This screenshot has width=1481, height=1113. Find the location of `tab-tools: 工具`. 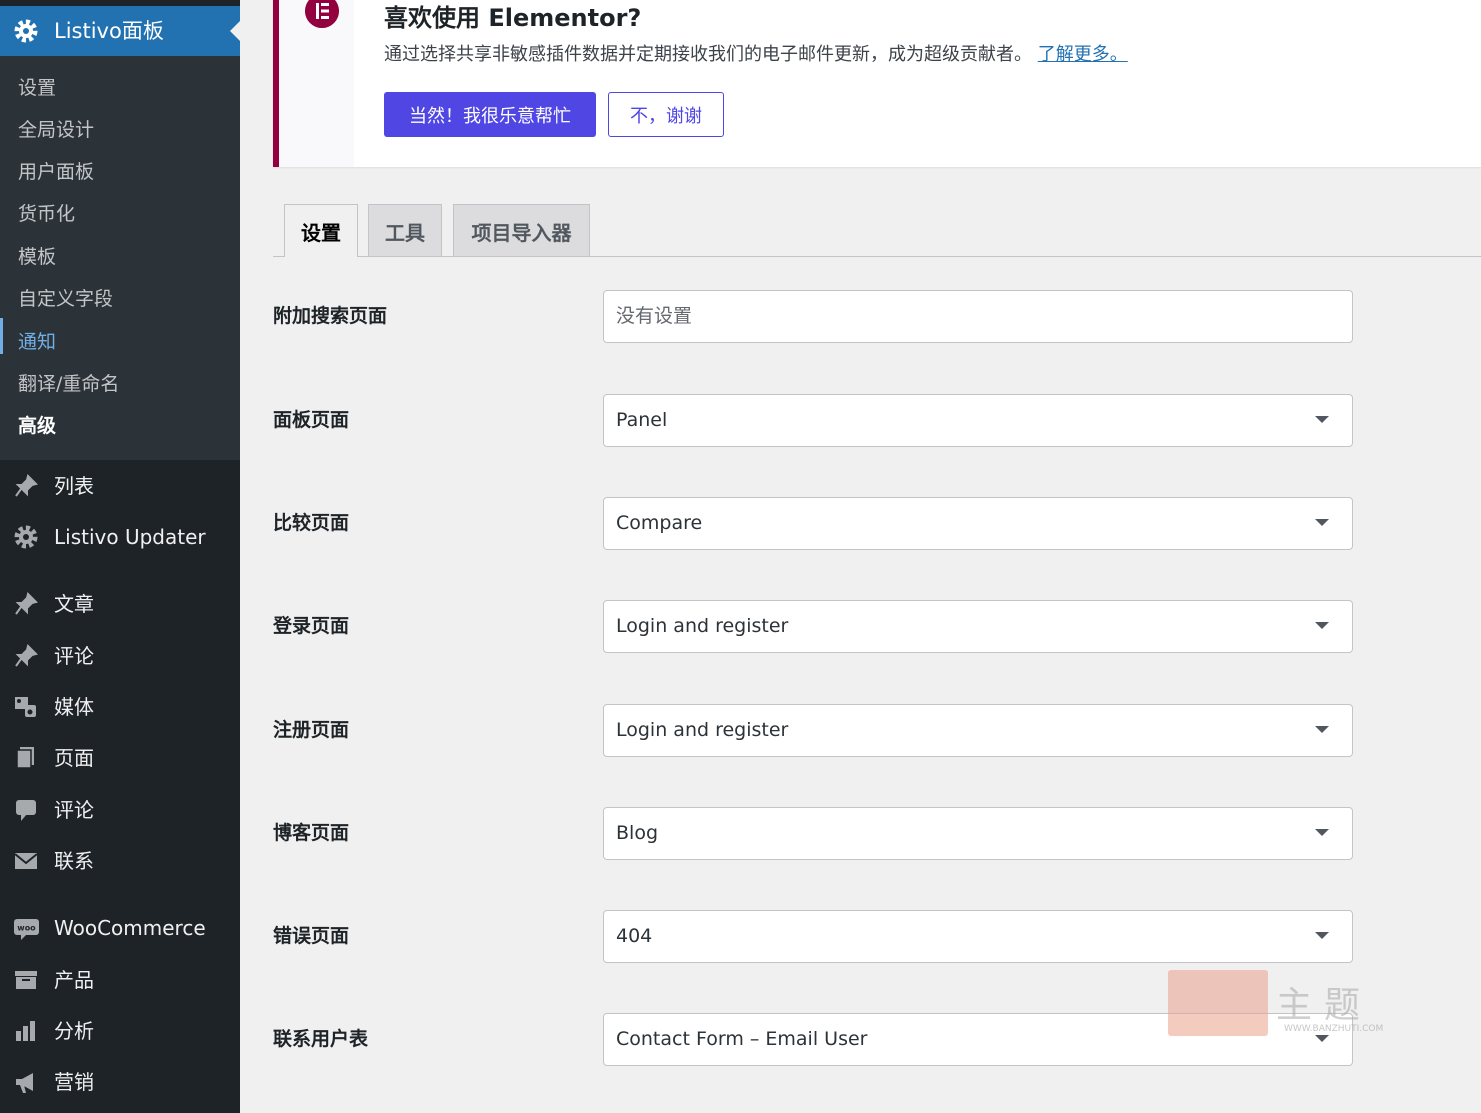

tab-tools: 工具 is located at coordinates (405, 230).